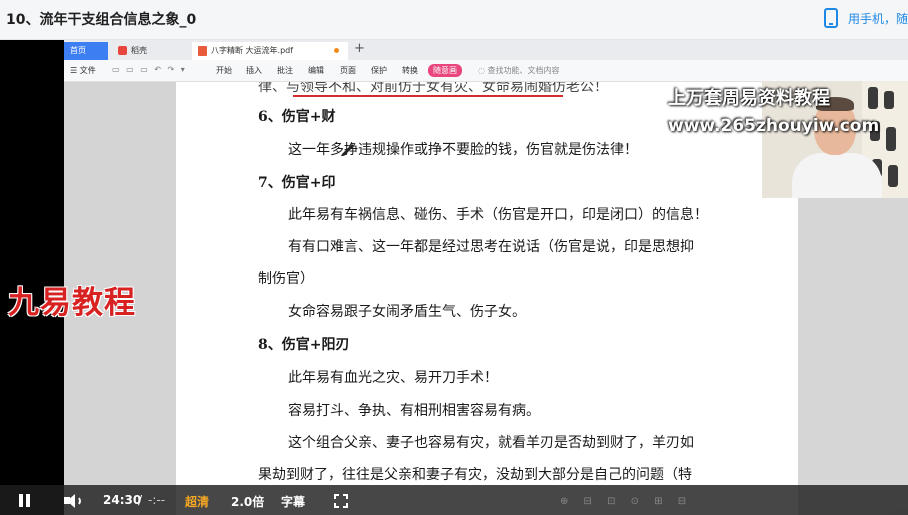  Describe the element at coordinates (454, 500) in the screenshot. I see `player-control-bar: 24:30 / -:-- 超清 2.0倍 字幕 ⊕ ⊟ ⊡ ⊙ ⊞ ⊟` at that location.